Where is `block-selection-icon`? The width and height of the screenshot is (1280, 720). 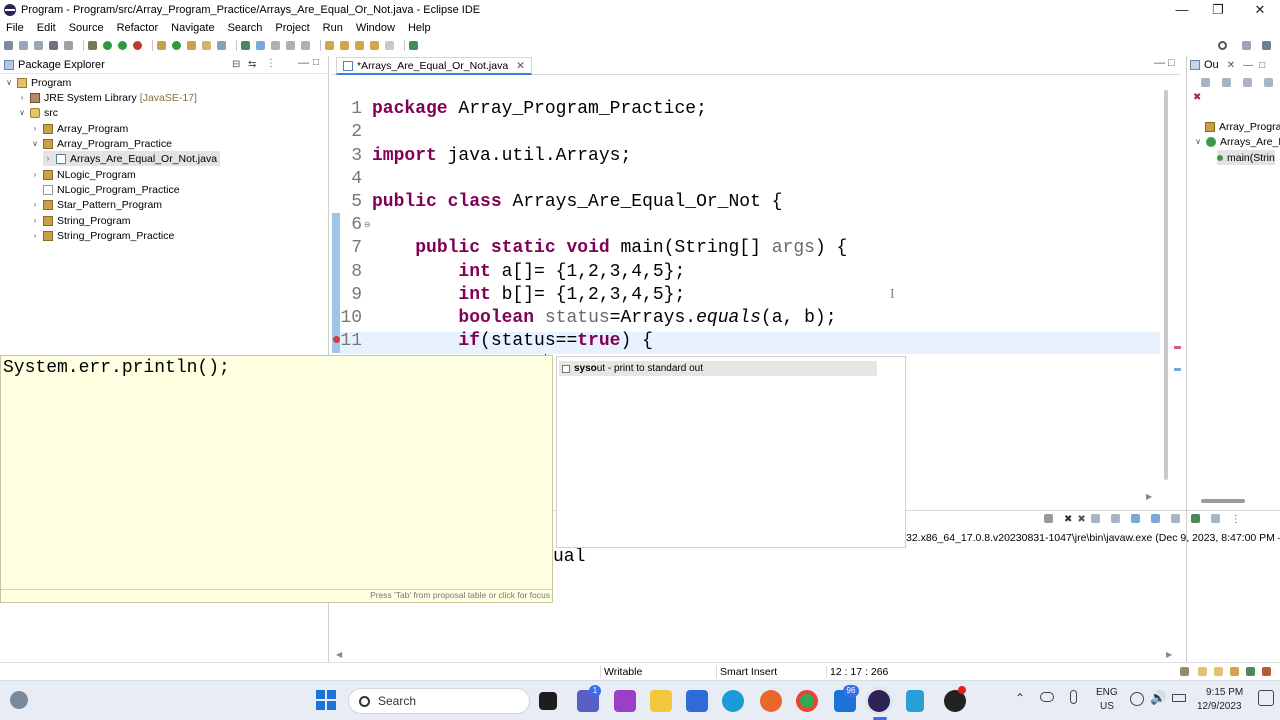 block-selection-icon is located at coordinates (275, 45).